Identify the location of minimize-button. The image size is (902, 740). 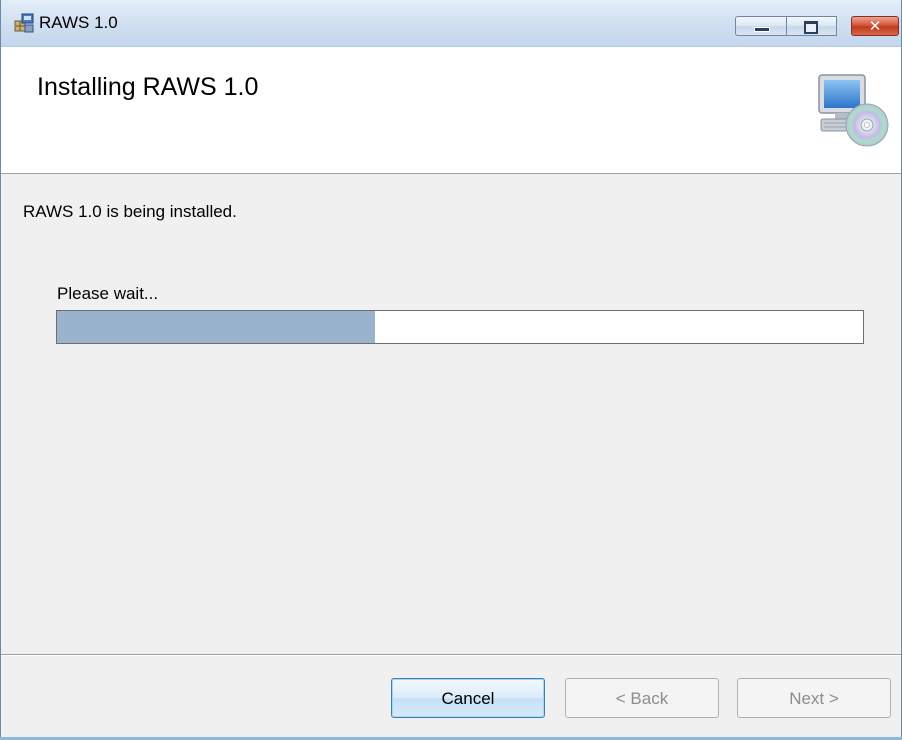
(761, 26).